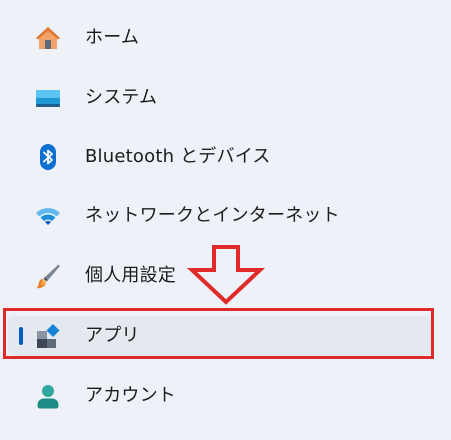  Describe the element at coordinates (112, 37) in the screenshot. I see `sidebar-item-label: ホーム` at that location.